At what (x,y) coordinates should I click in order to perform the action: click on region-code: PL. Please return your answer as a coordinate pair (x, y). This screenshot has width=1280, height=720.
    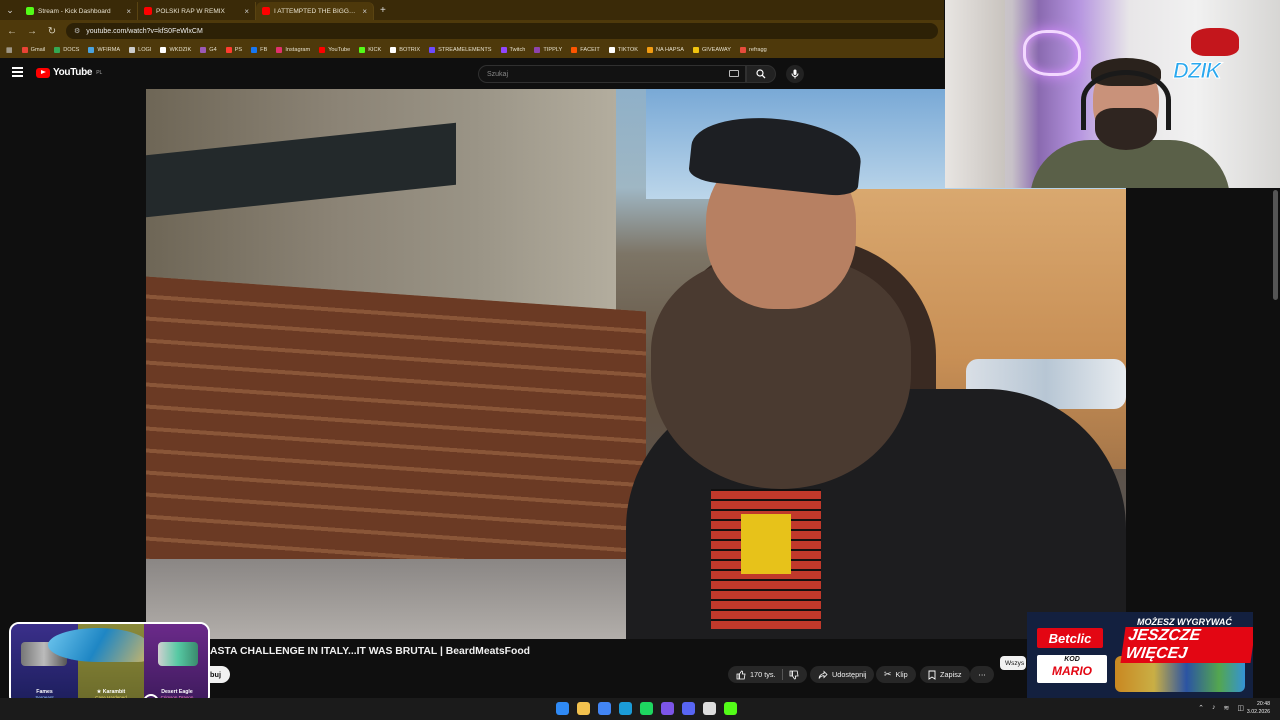
    Looking at the image, I should click on (99, 72).